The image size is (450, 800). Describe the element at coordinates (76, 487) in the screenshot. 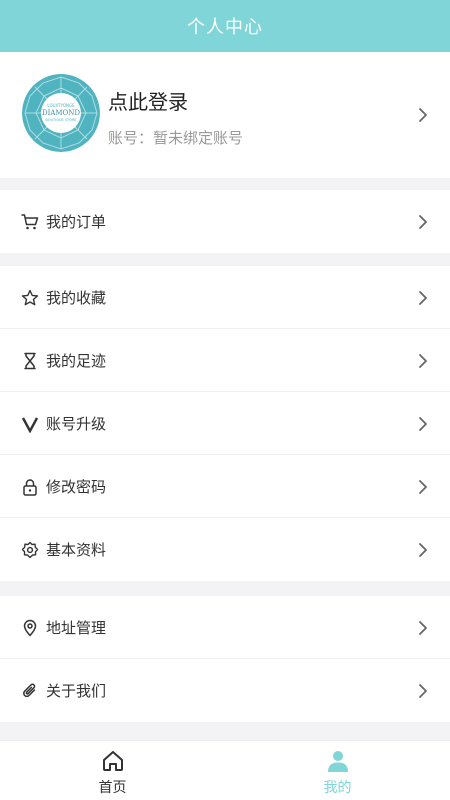

I see `menu-label-password: 修改密码` at that location.